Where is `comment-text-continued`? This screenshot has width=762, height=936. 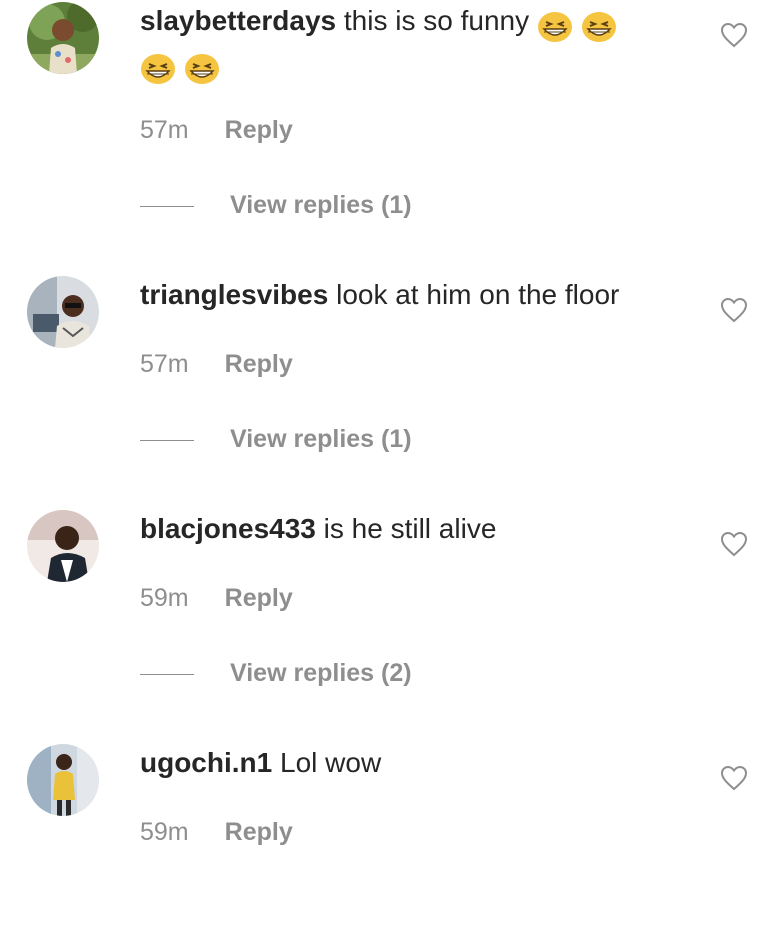
comment-text-continued is located at coordinates (412, 64).